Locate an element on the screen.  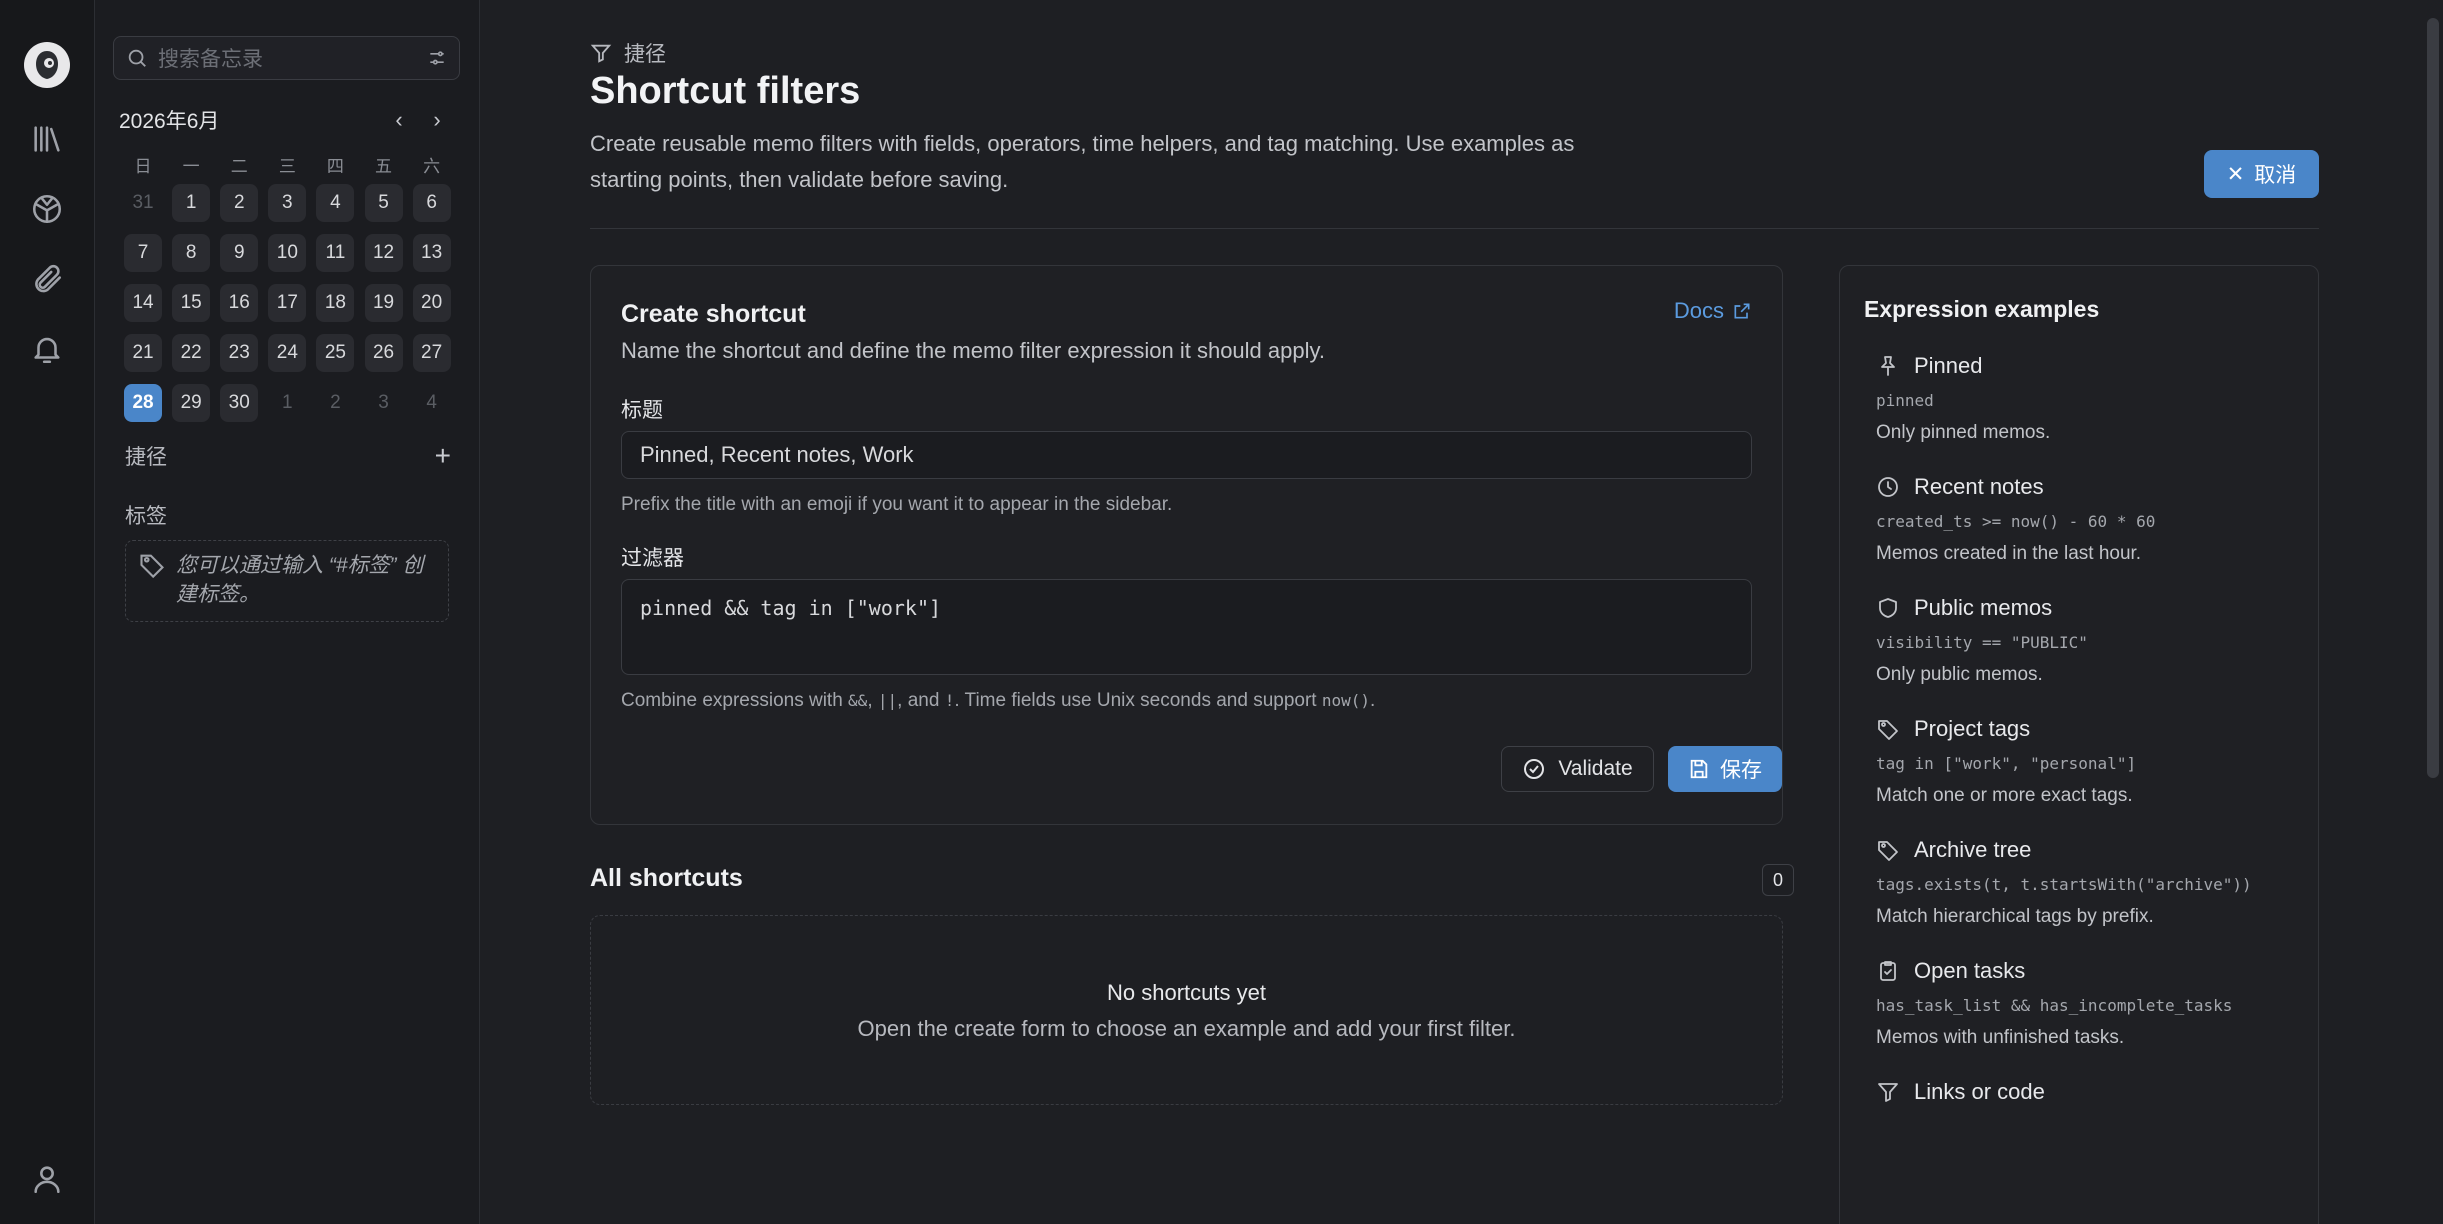
calendar-day: 29 is located at coordinates (191, 403).